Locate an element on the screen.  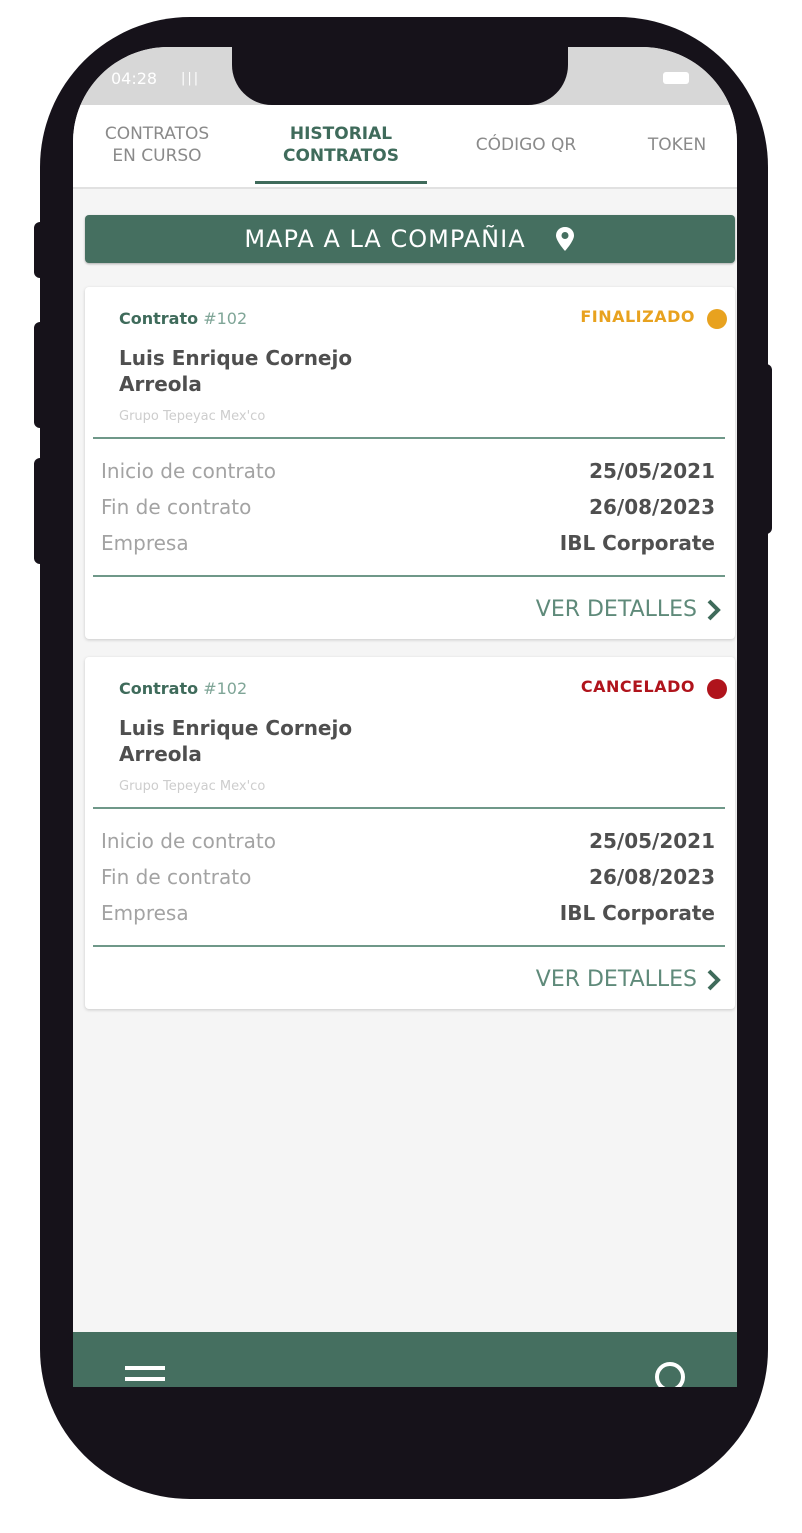
status-badge: CANCELADO is located at coordinates (637, 686).